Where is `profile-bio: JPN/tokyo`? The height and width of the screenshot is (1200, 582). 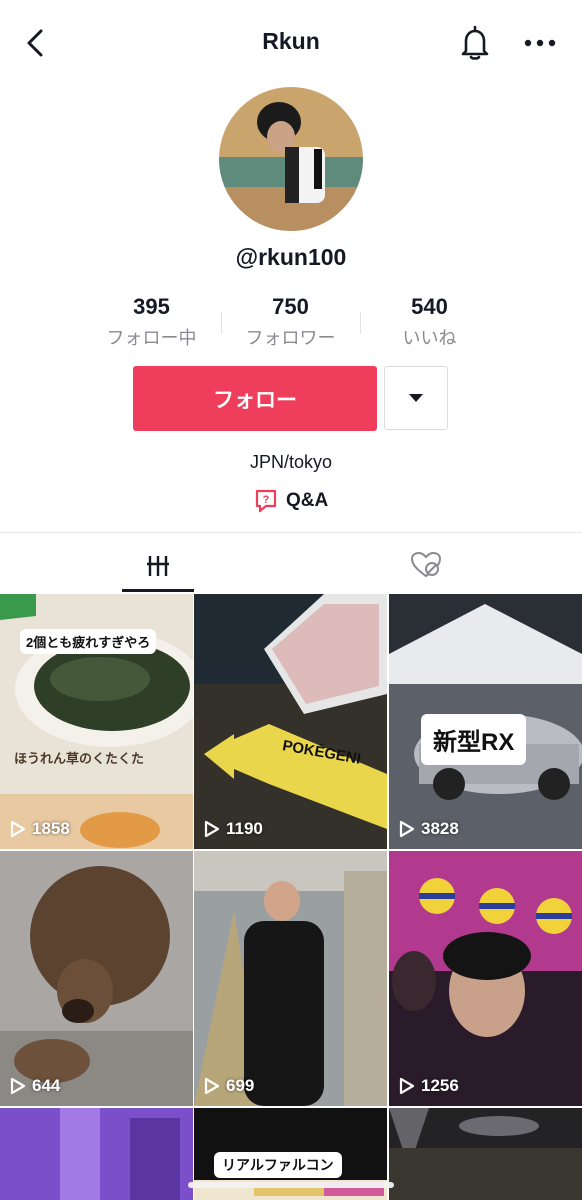 profile-bio: JPN/tokyo is located at coordinates (291, 462).